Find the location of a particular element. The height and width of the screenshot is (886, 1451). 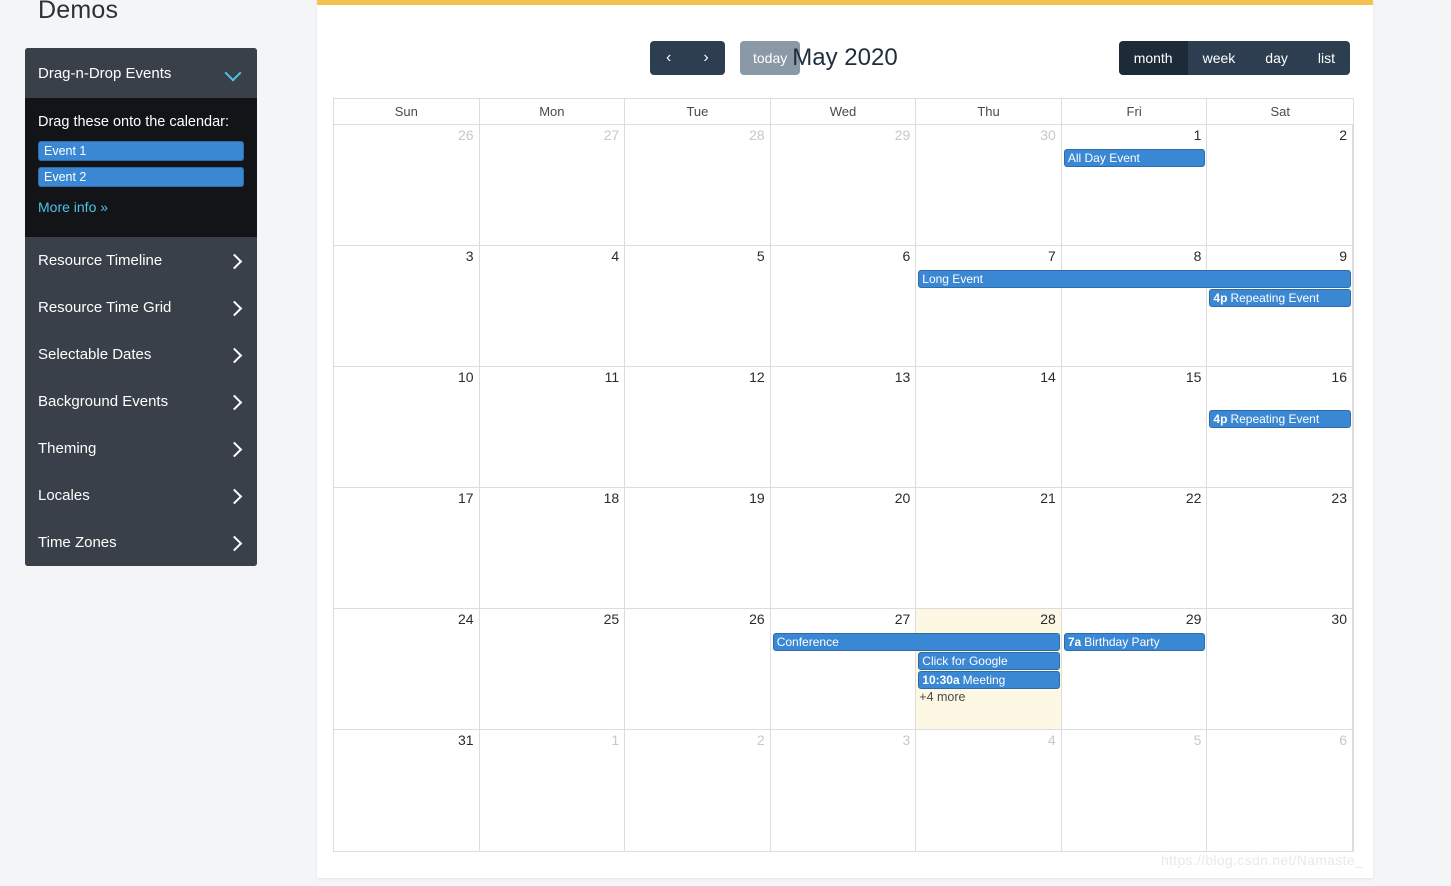

sidebar-item-time-zones: Time Zones is located at coordinates (141, 542).